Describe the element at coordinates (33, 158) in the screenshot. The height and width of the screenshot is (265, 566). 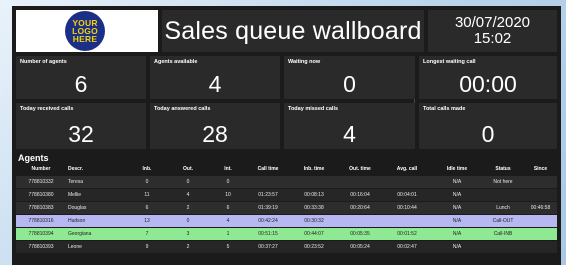
I see `agents-section-title: Agents` at that location.